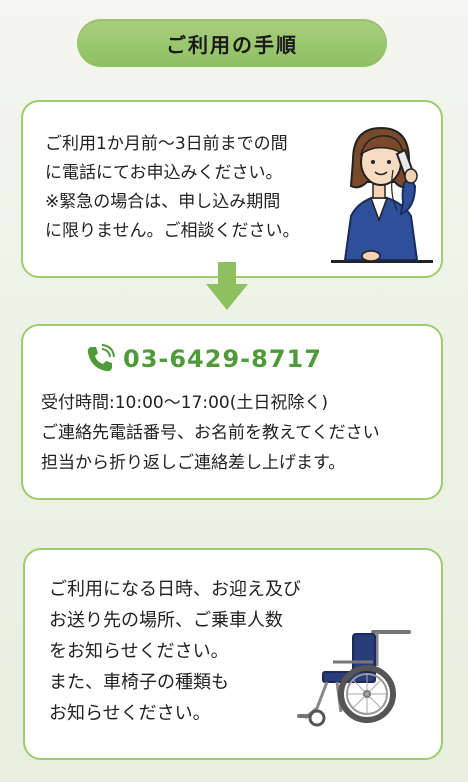 Image resolution: width=468 pixels, height=782 pixels. What do you see at coordinates (101, 358) in the screenshot?
I see `phone-icon` at bounding box center [101, 358].